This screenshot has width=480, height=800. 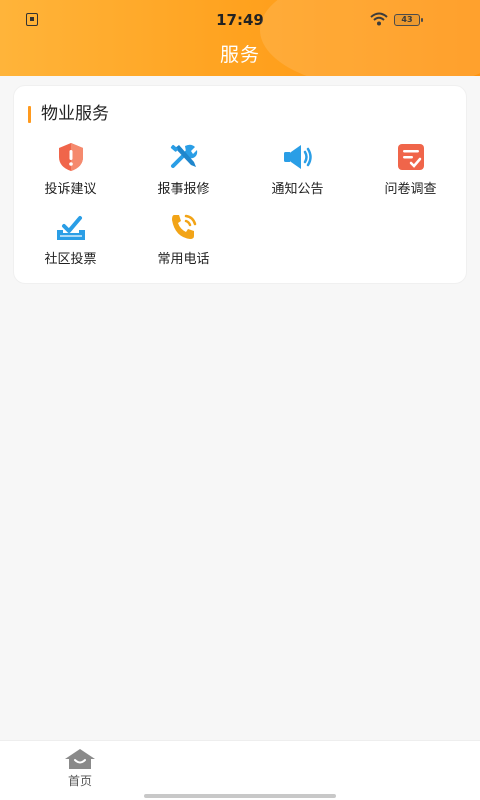 What do you see at coordinates (183, 240) in the screenshot?
I see `service-phone: 常用电话` at bounding box center [183, 240].